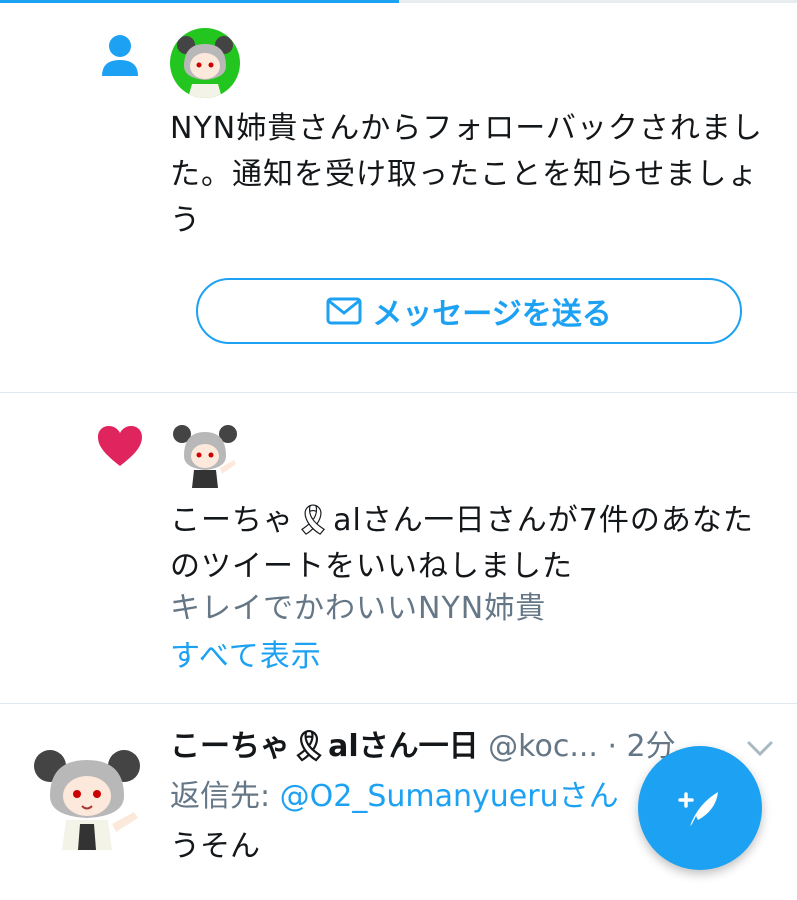  Describe the element at coordinates (466, 174) in the screenshot. I see `notification-text: NYN姉貴さんからフォローバックされました。通知を受け取ったことを知らせましょう` at that location.